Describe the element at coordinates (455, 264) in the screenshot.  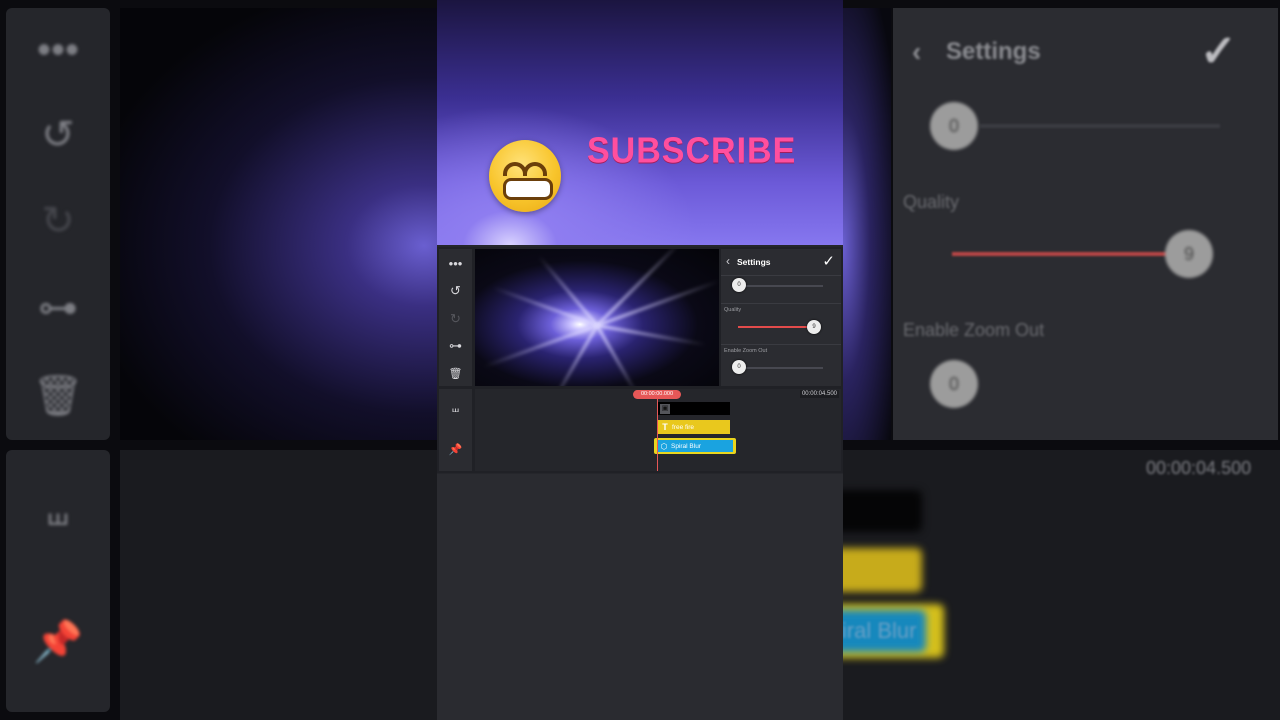
I see `more-icon: •••` at that location.